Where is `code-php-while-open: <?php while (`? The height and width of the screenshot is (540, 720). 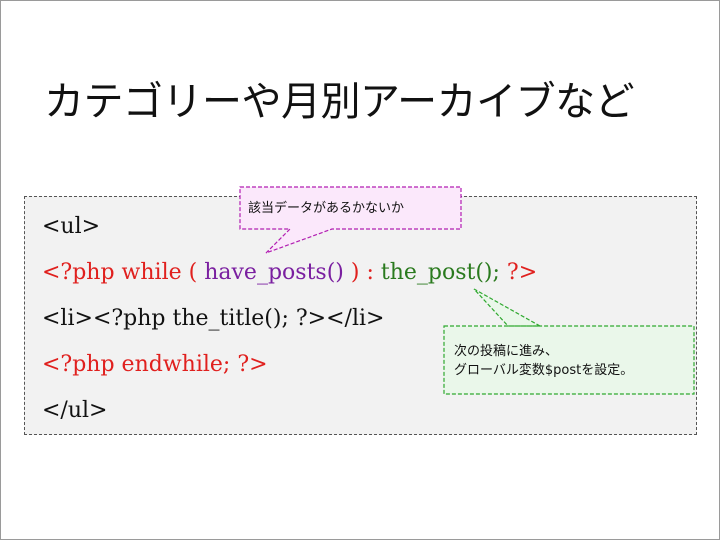
code-php-while-open: <?php while ( is located at coordinates (123, 272).